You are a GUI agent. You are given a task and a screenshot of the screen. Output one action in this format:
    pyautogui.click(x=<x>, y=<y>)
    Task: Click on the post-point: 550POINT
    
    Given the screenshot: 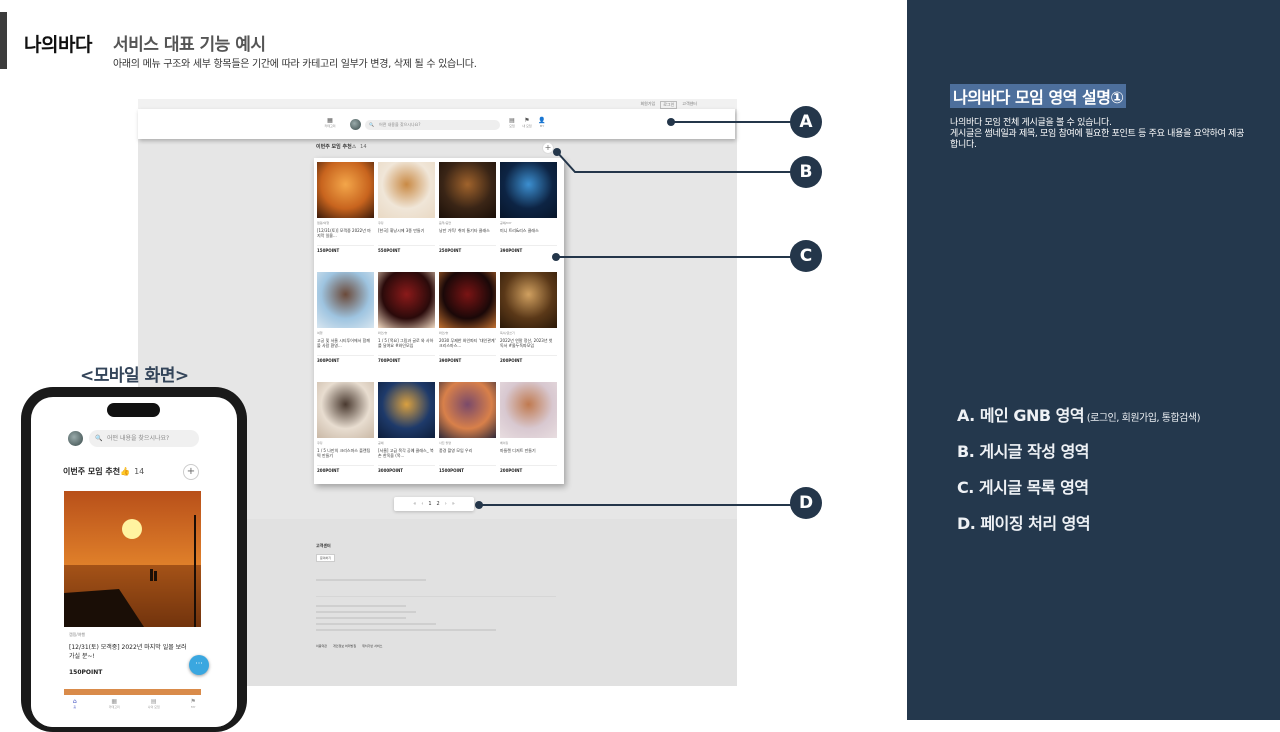 What is the action you would take?
    pyautogui.click(x=406, y=249)
    